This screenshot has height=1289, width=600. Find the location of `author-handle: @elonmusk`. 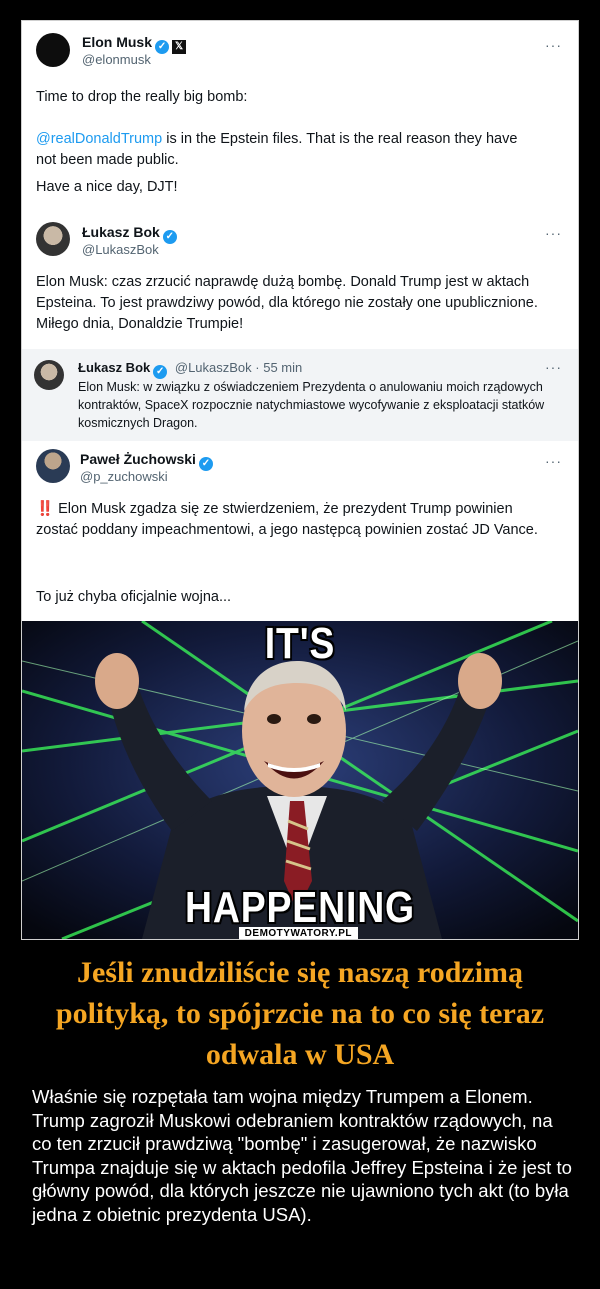

author-handle: @elonmusk is located at coordinates (116, 59).